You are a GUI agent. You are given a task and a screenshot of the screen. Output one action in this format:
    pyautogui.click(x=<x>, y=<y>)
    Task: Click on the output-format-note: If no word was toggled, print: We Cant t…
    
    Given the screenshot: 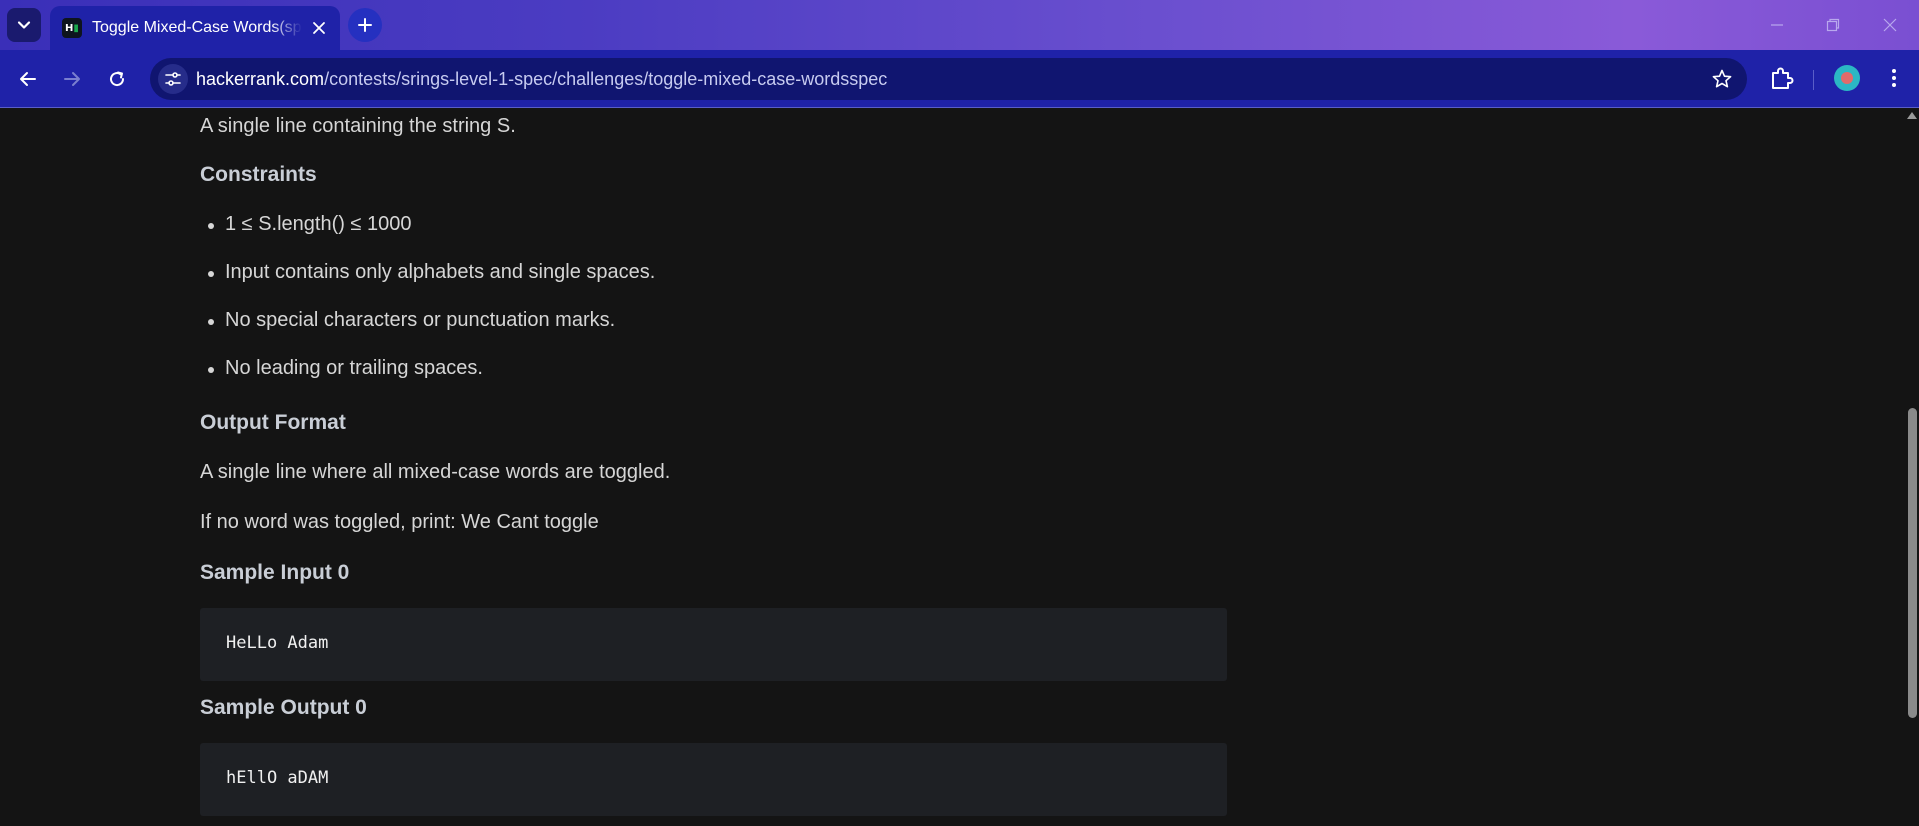 What is the action you would take?
    pyautogui.click(x=399, y=522)
    